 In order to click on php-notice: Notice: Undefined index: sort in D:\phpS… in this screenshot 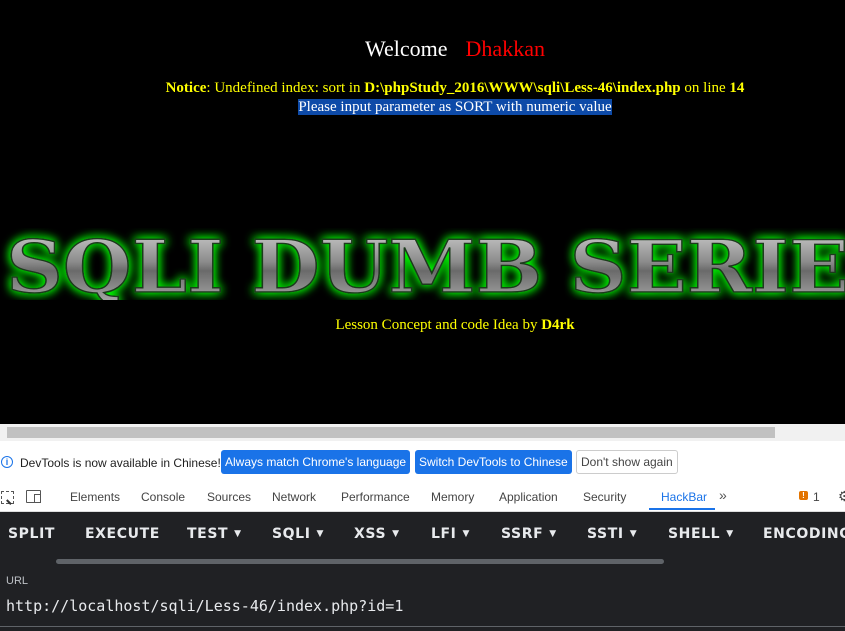, I will do `click(422, 88)`.